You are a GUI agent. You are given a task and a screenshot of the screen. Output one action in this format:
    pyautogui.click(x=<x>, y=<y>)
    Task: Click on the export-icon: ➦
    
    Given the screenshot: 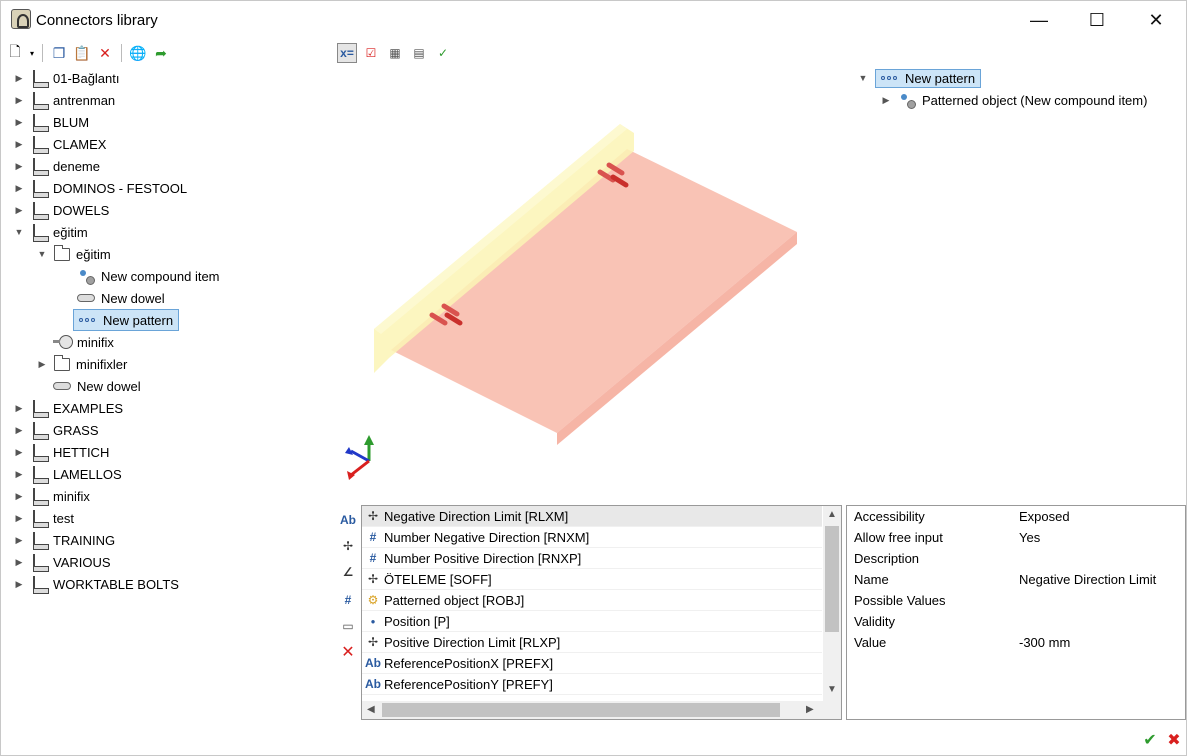 What is the action you would take?
    pyautogui.click(x=161, y=53)
    